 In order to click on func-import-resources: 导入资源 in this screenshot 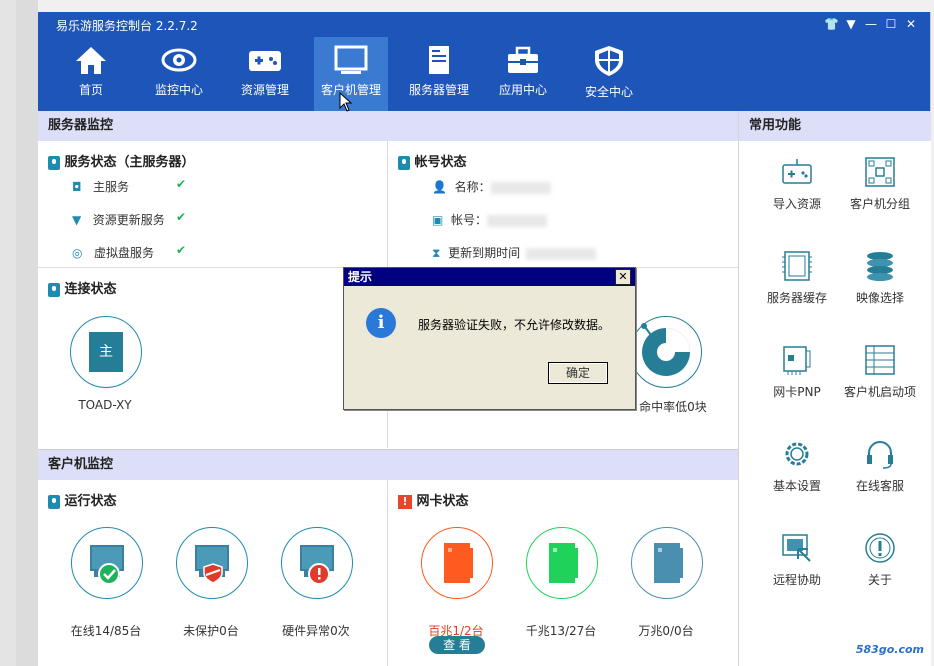, I will do `click(797, 183)`.